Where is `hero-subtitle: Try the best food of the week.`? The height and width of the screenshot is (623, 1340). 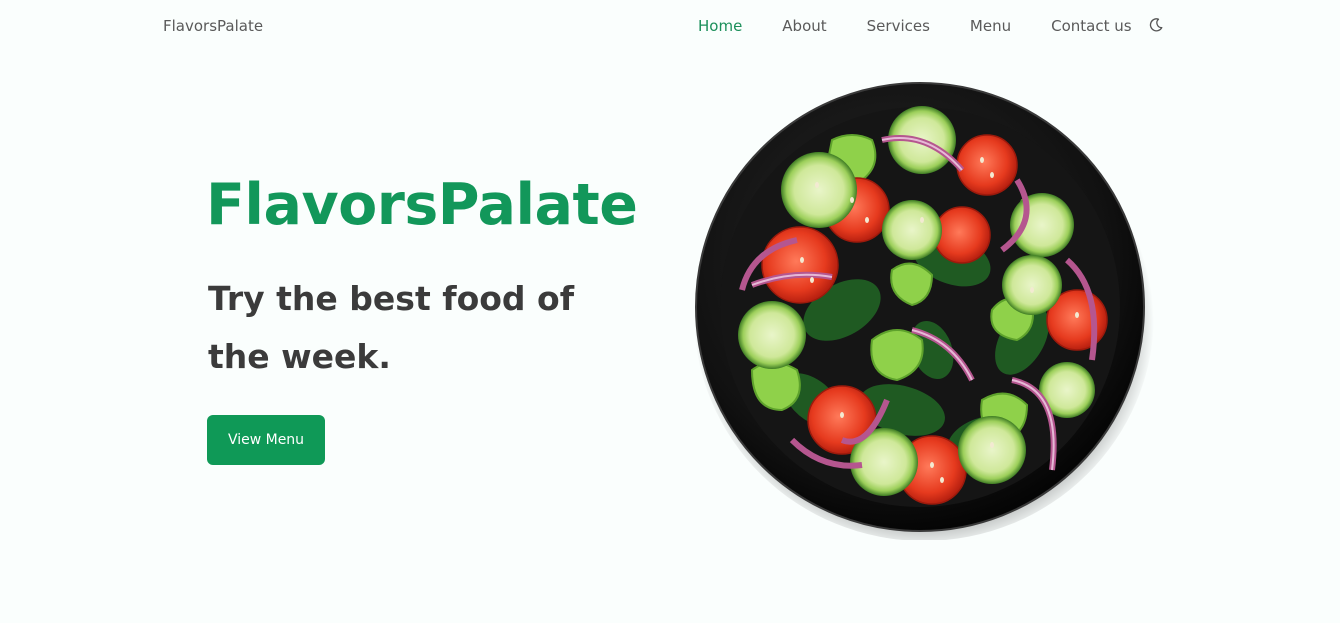 hero-subtitle: Try the best food of the week. is located at coordinates (391, 327).